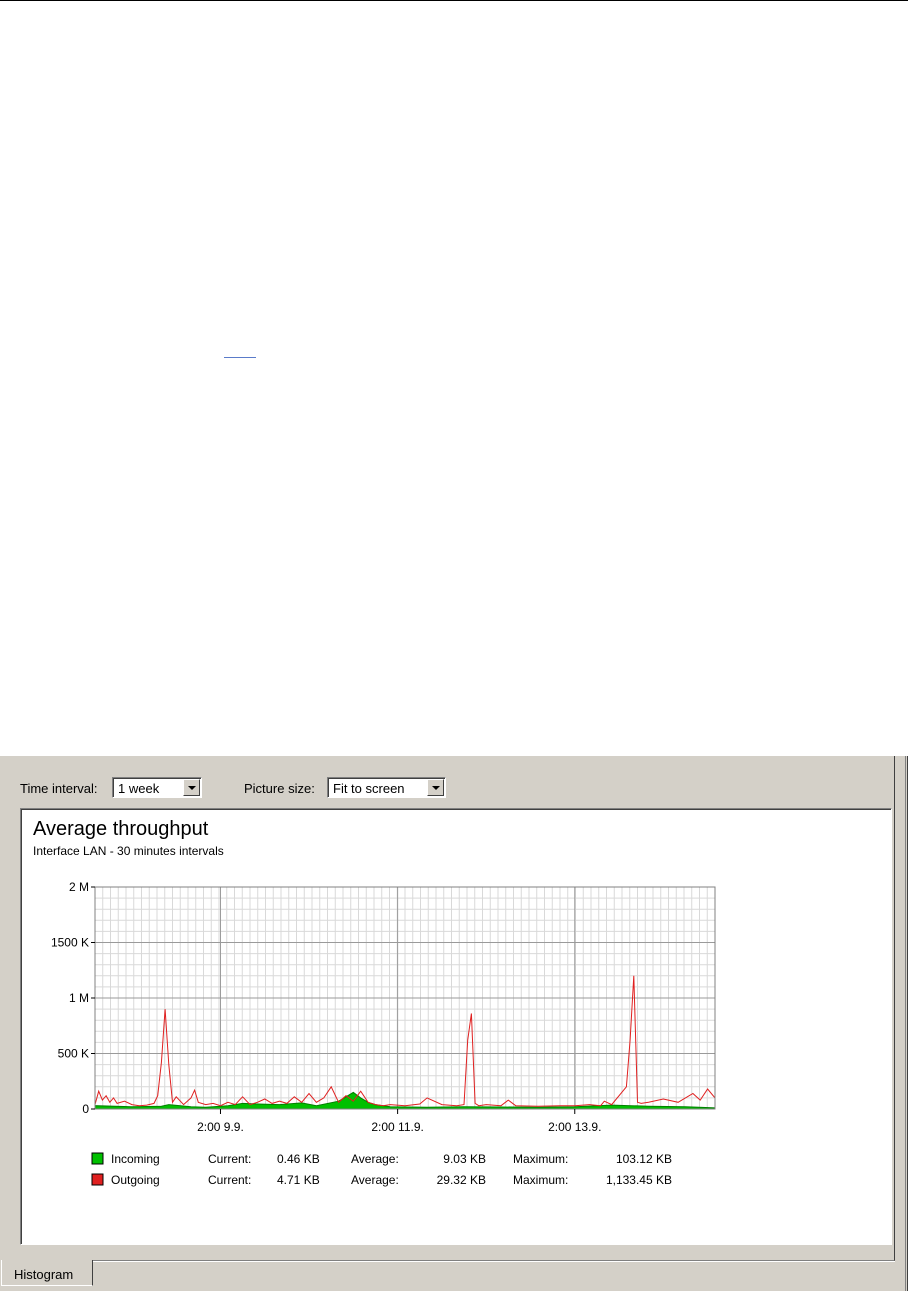 The width and height of the screenshot is (908, 1291). Describe the element at coordinates (97, 1179) in the screenshot. I see `legend-swatch-outgoing` at that location.